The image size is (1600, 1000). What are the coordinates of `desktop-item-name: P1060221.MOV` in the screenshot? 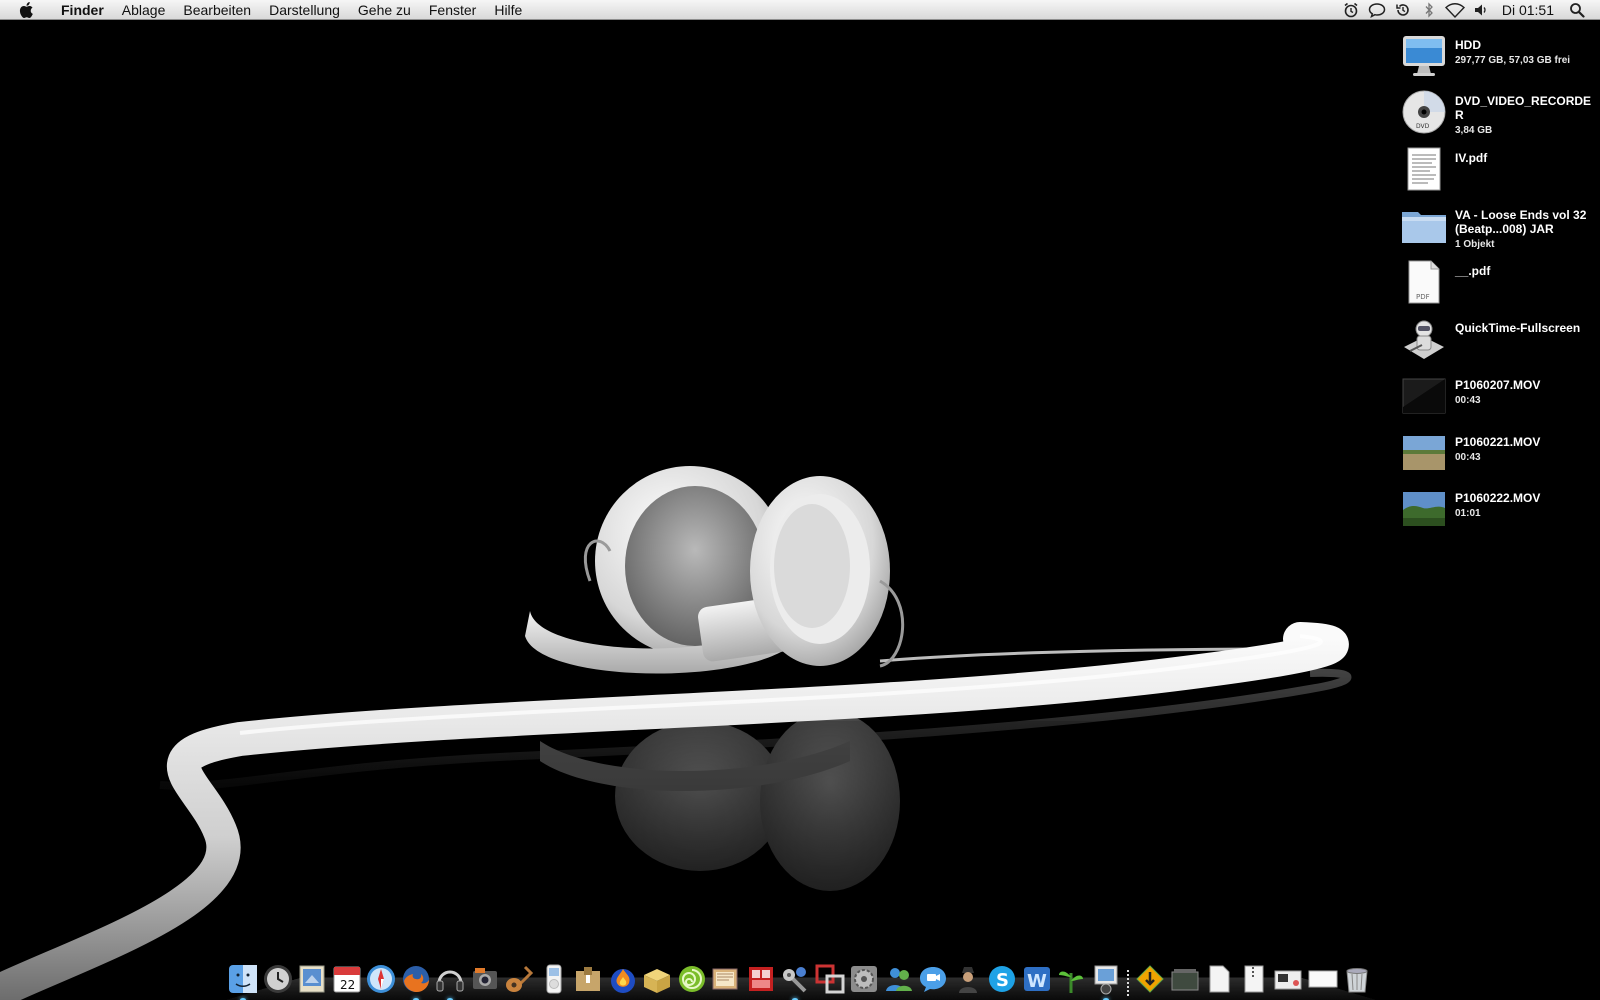 It's located at (1498, 442).